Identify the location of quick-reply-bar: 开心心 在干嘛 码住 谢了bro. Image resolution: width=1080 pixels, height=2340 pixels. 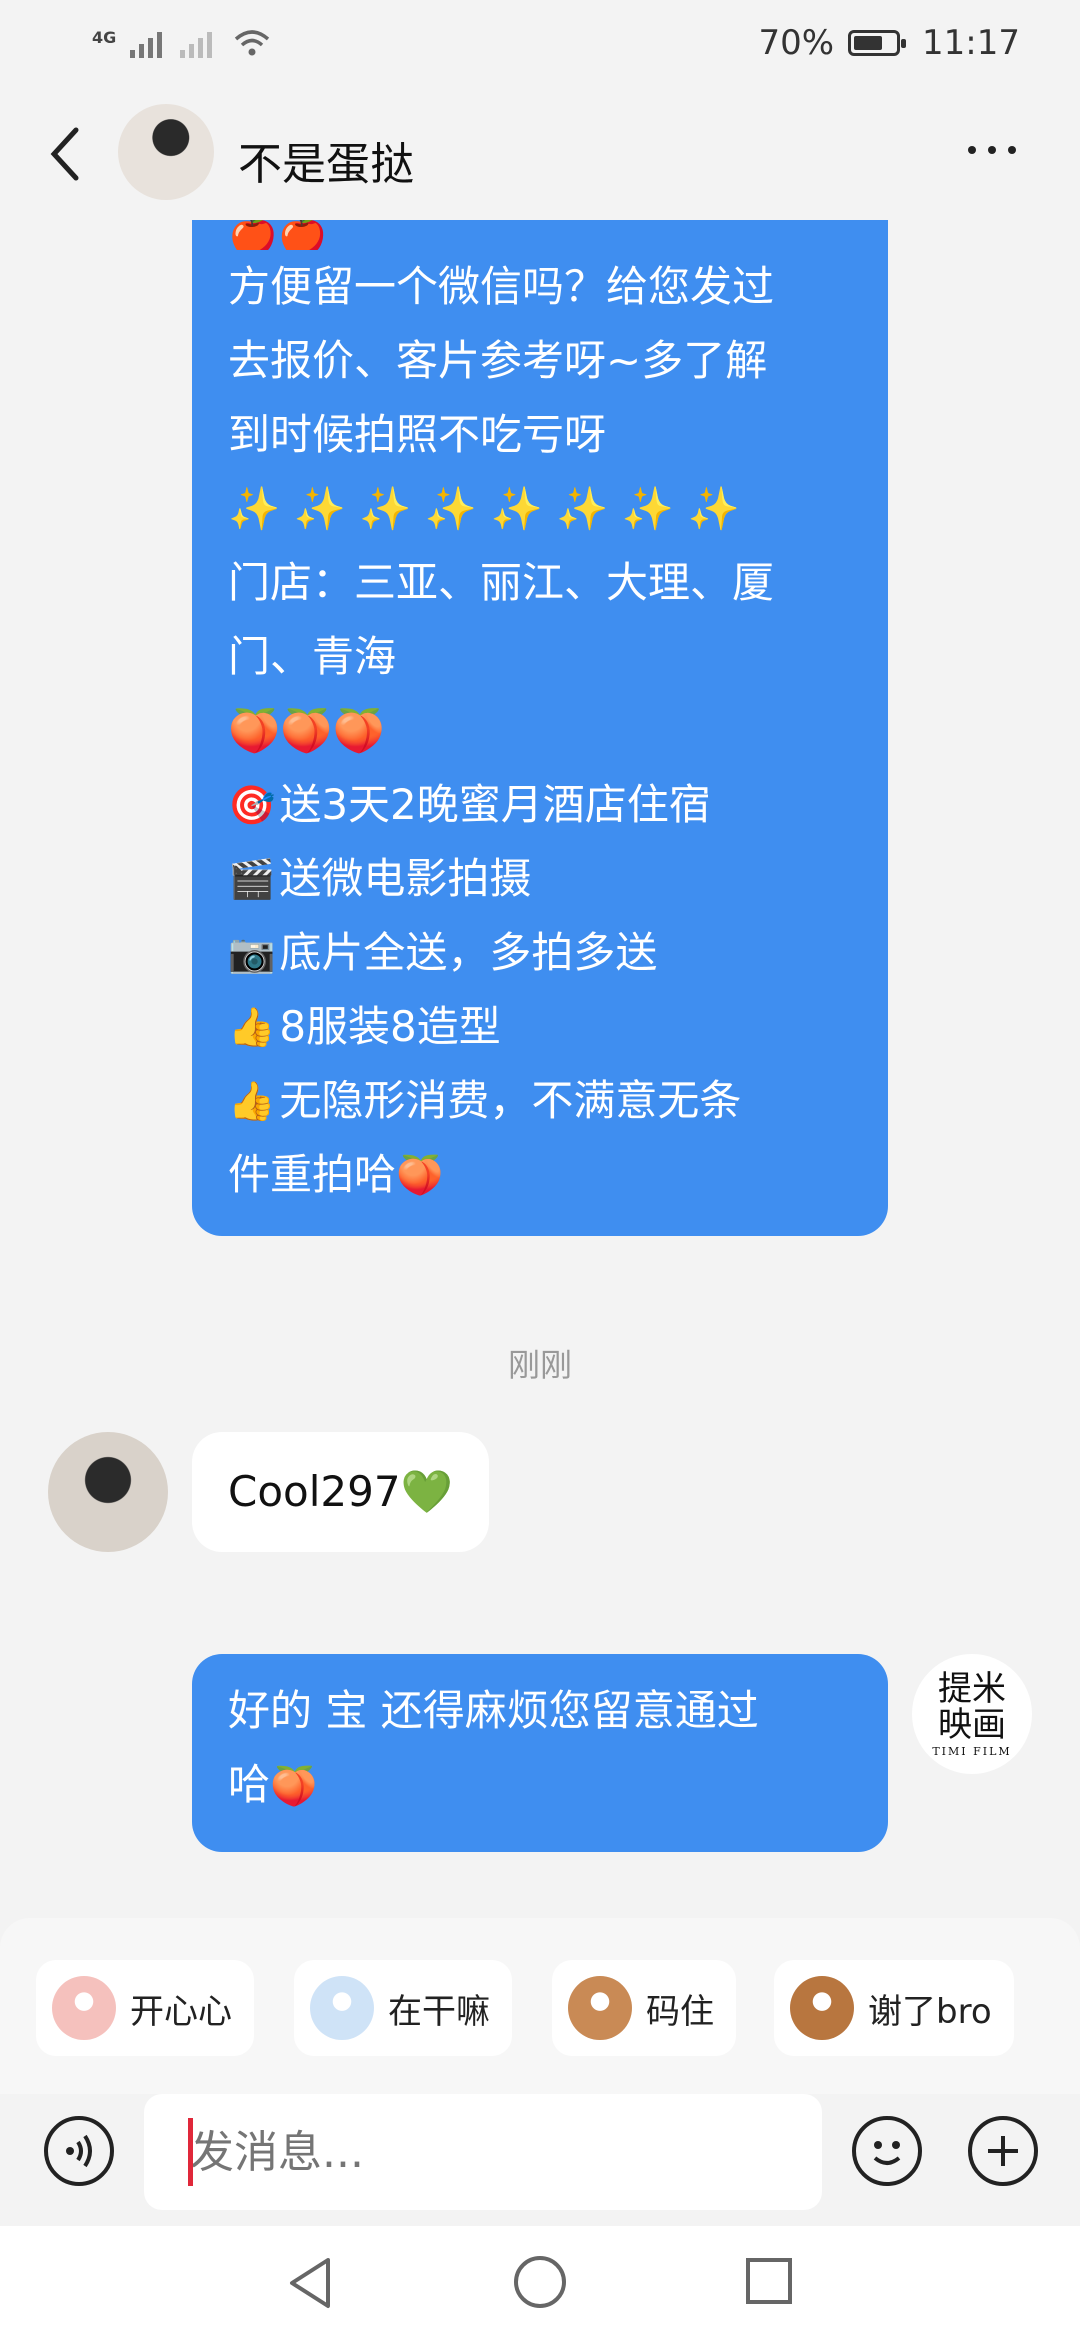
(540, 2006).